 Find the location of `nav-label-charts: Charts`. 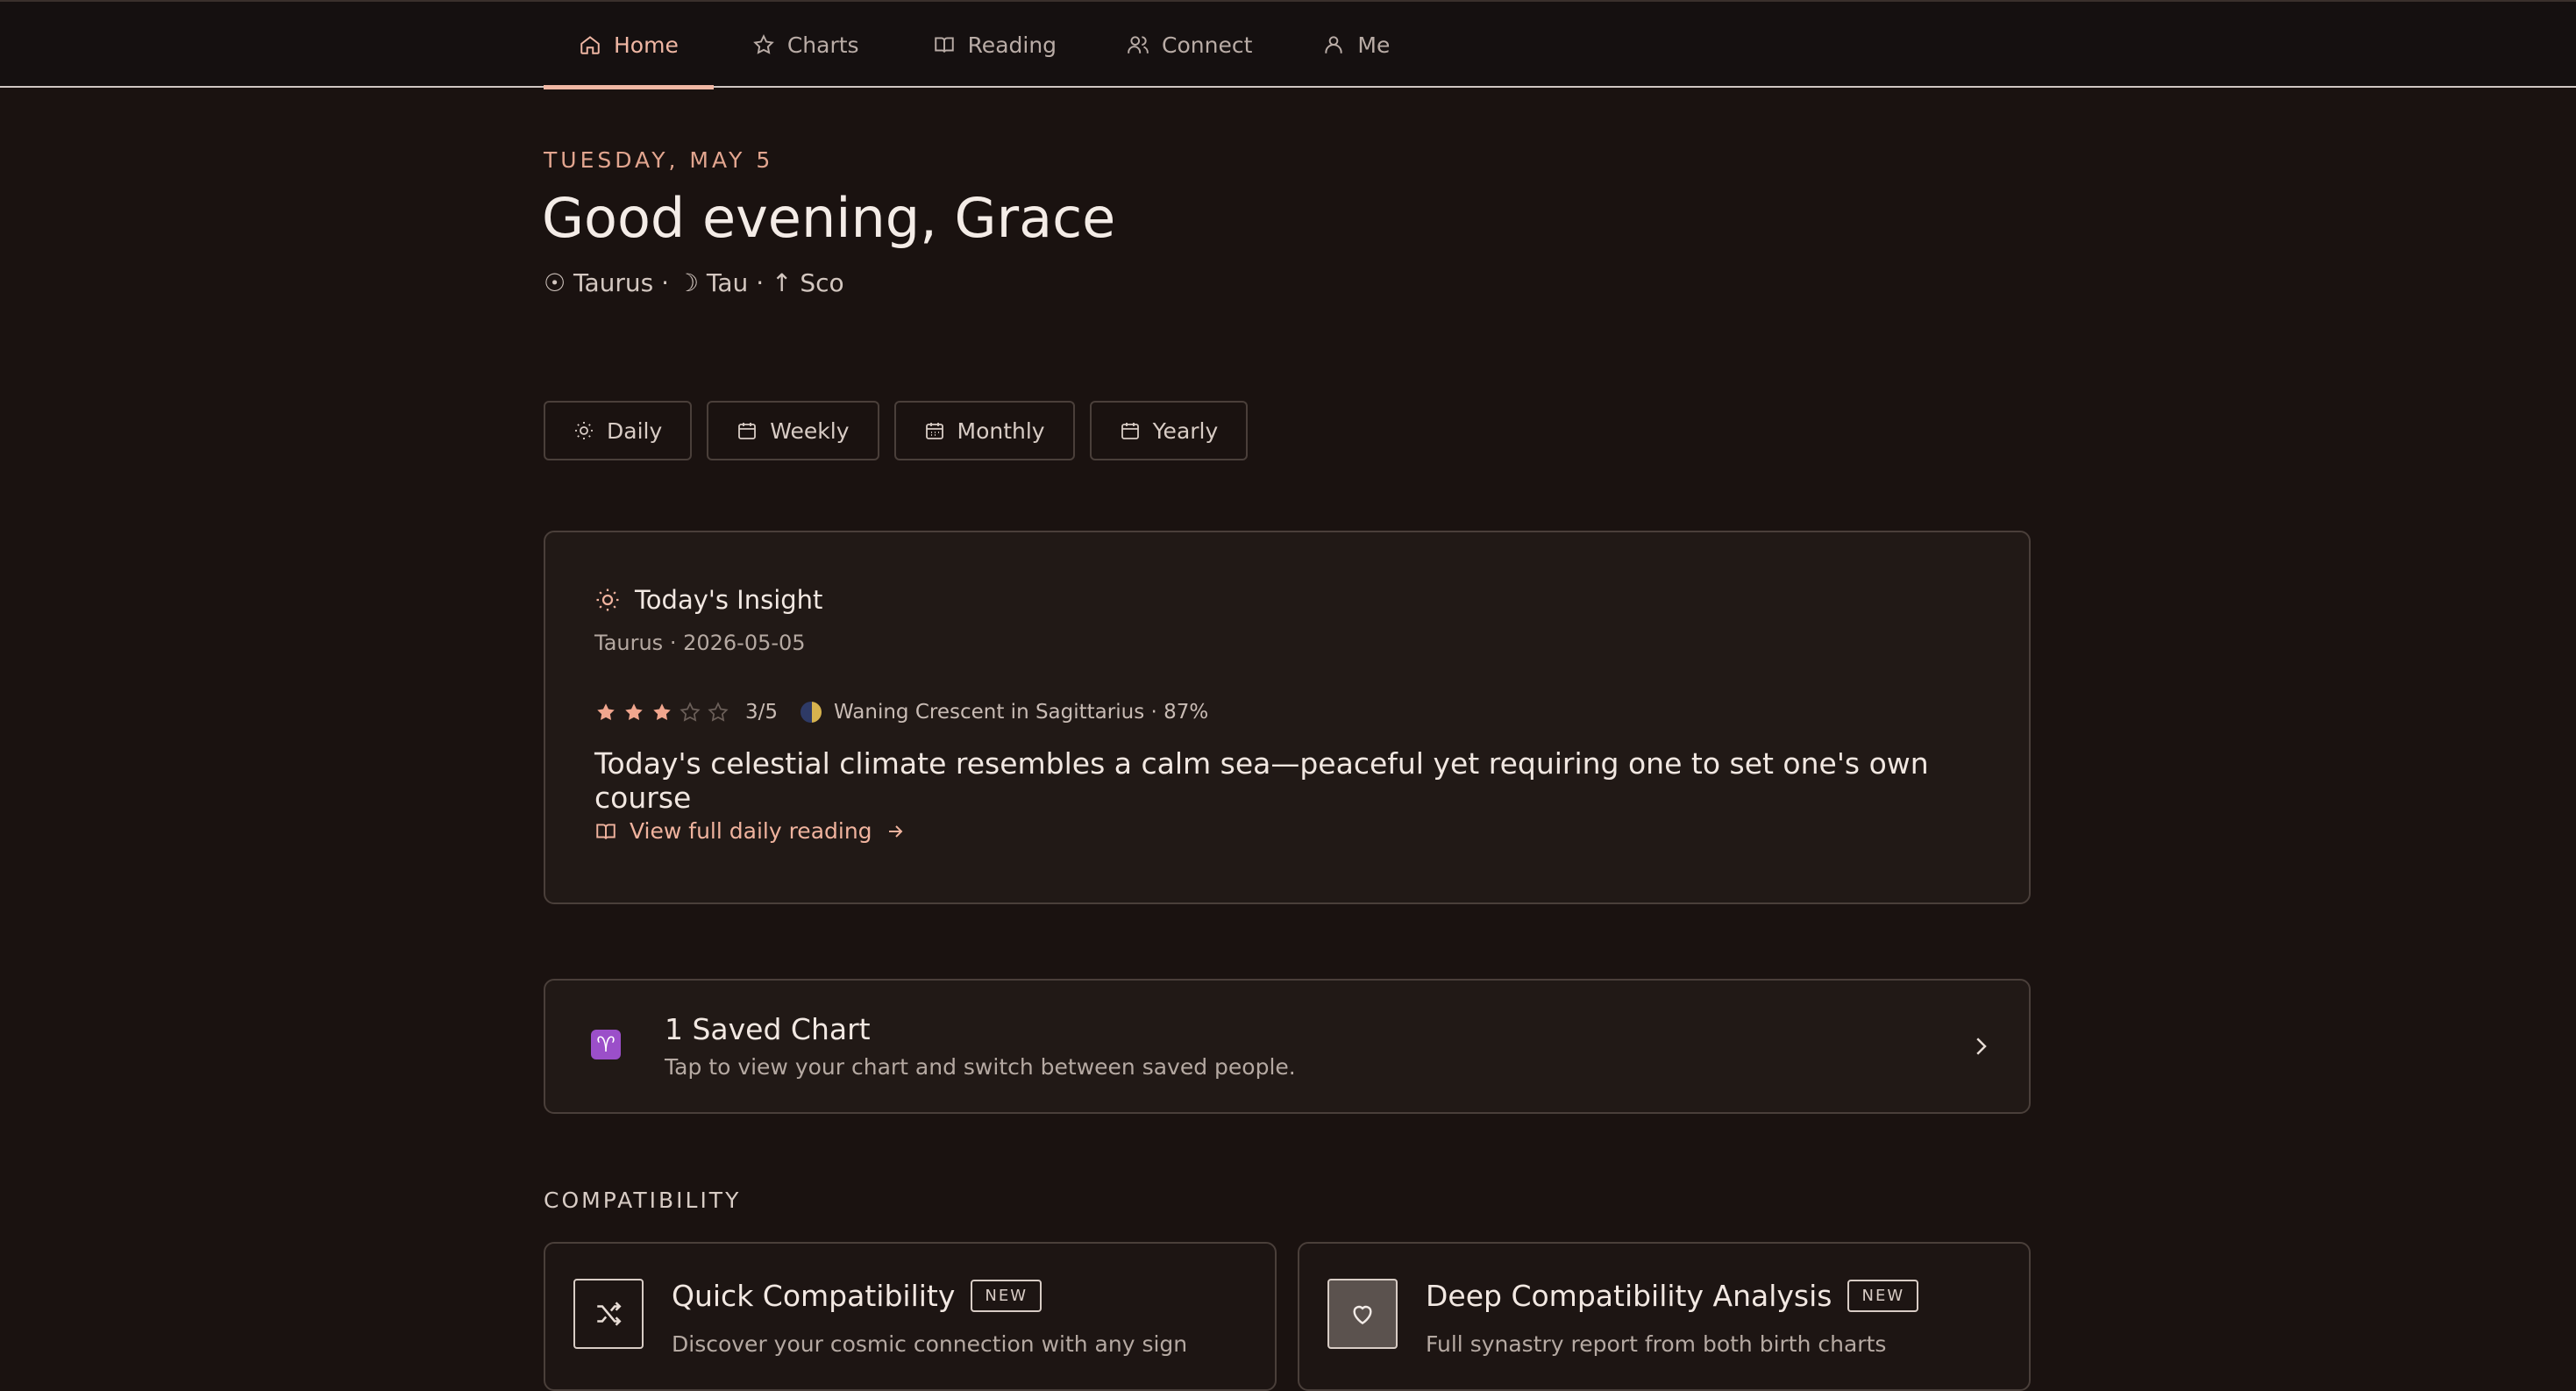

nav-label-charts: Charts is located at coordinates (822, 45).